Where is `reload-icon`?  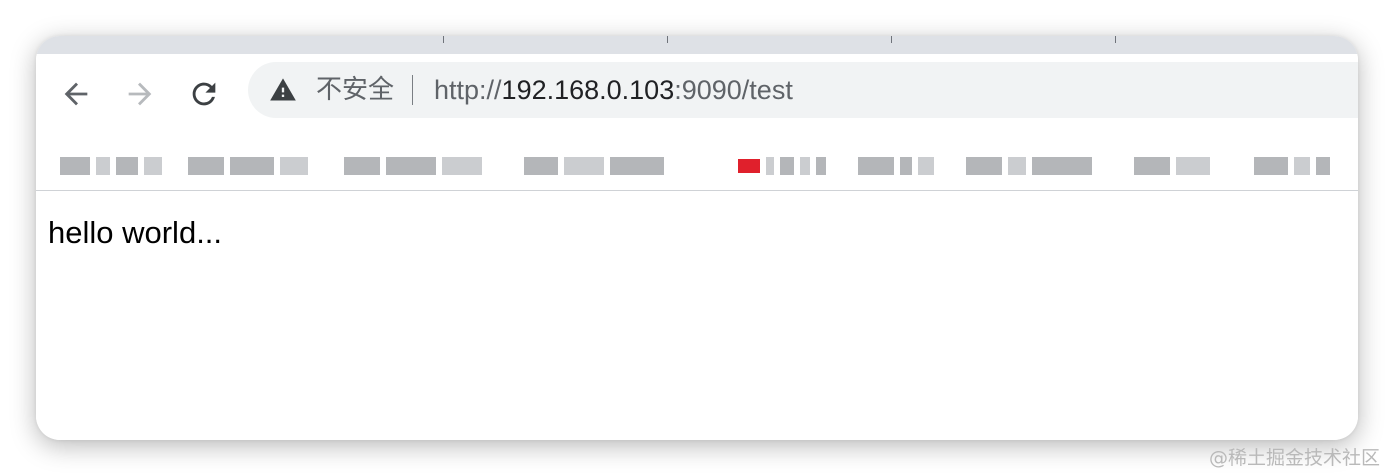
reload-icon is located at coordinates (204, 94).